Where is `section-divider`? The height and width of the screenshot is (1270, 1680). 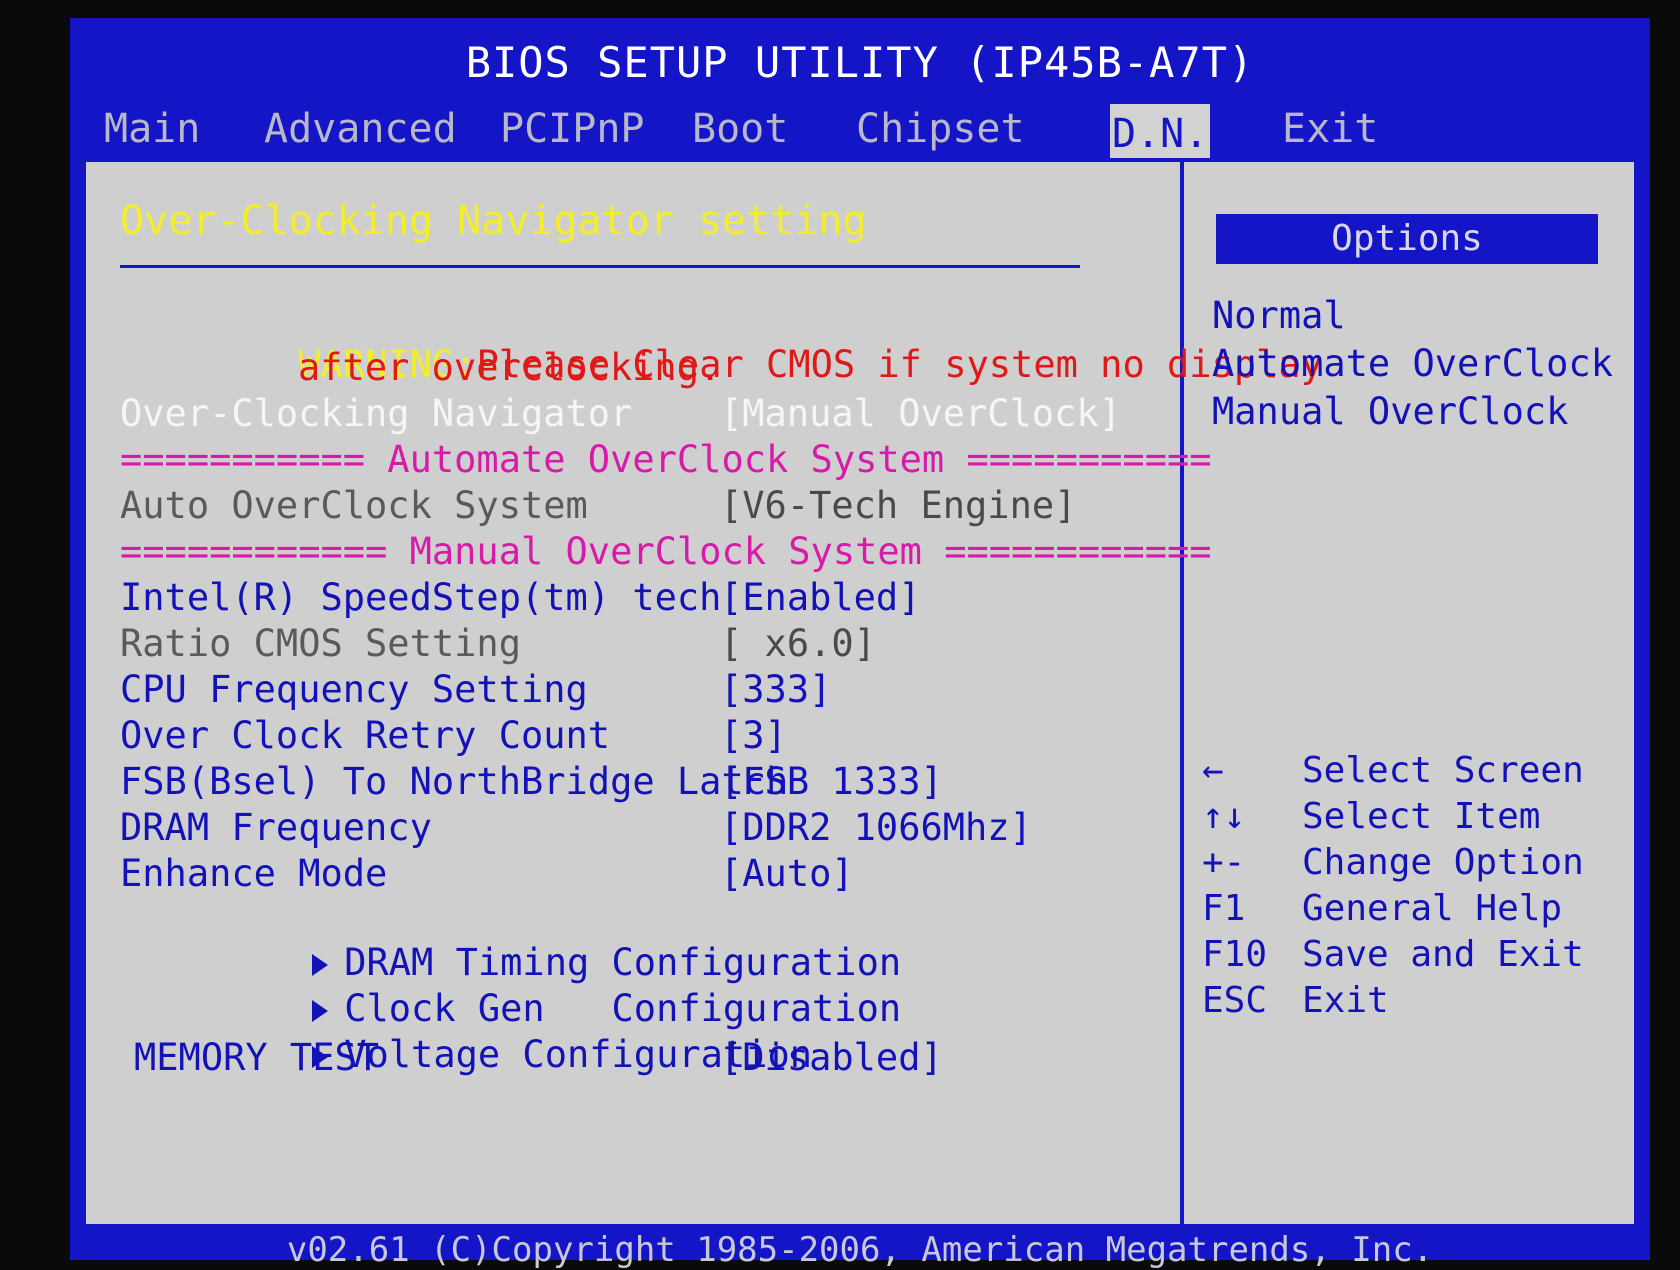
section-divider is located at coordinates (600, 266).